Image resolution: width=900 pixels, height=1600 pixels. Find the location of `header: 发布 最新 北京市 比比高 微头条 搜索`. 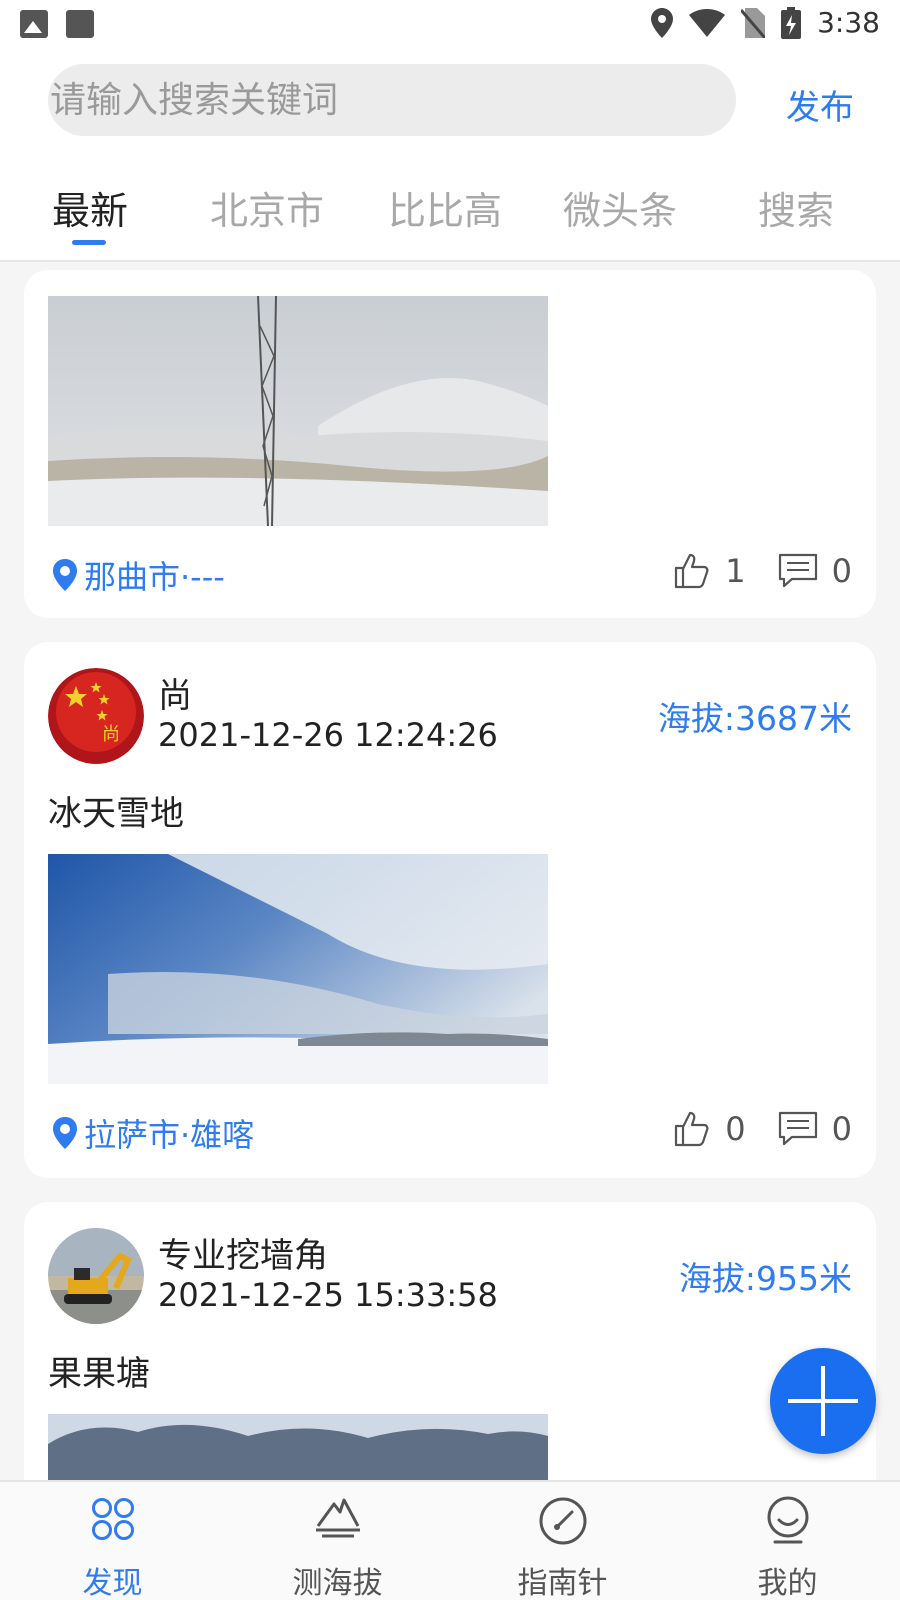

header: 发布 最新 北京市 比比高 微头条 搜索 is located at coordinates (450, 157).